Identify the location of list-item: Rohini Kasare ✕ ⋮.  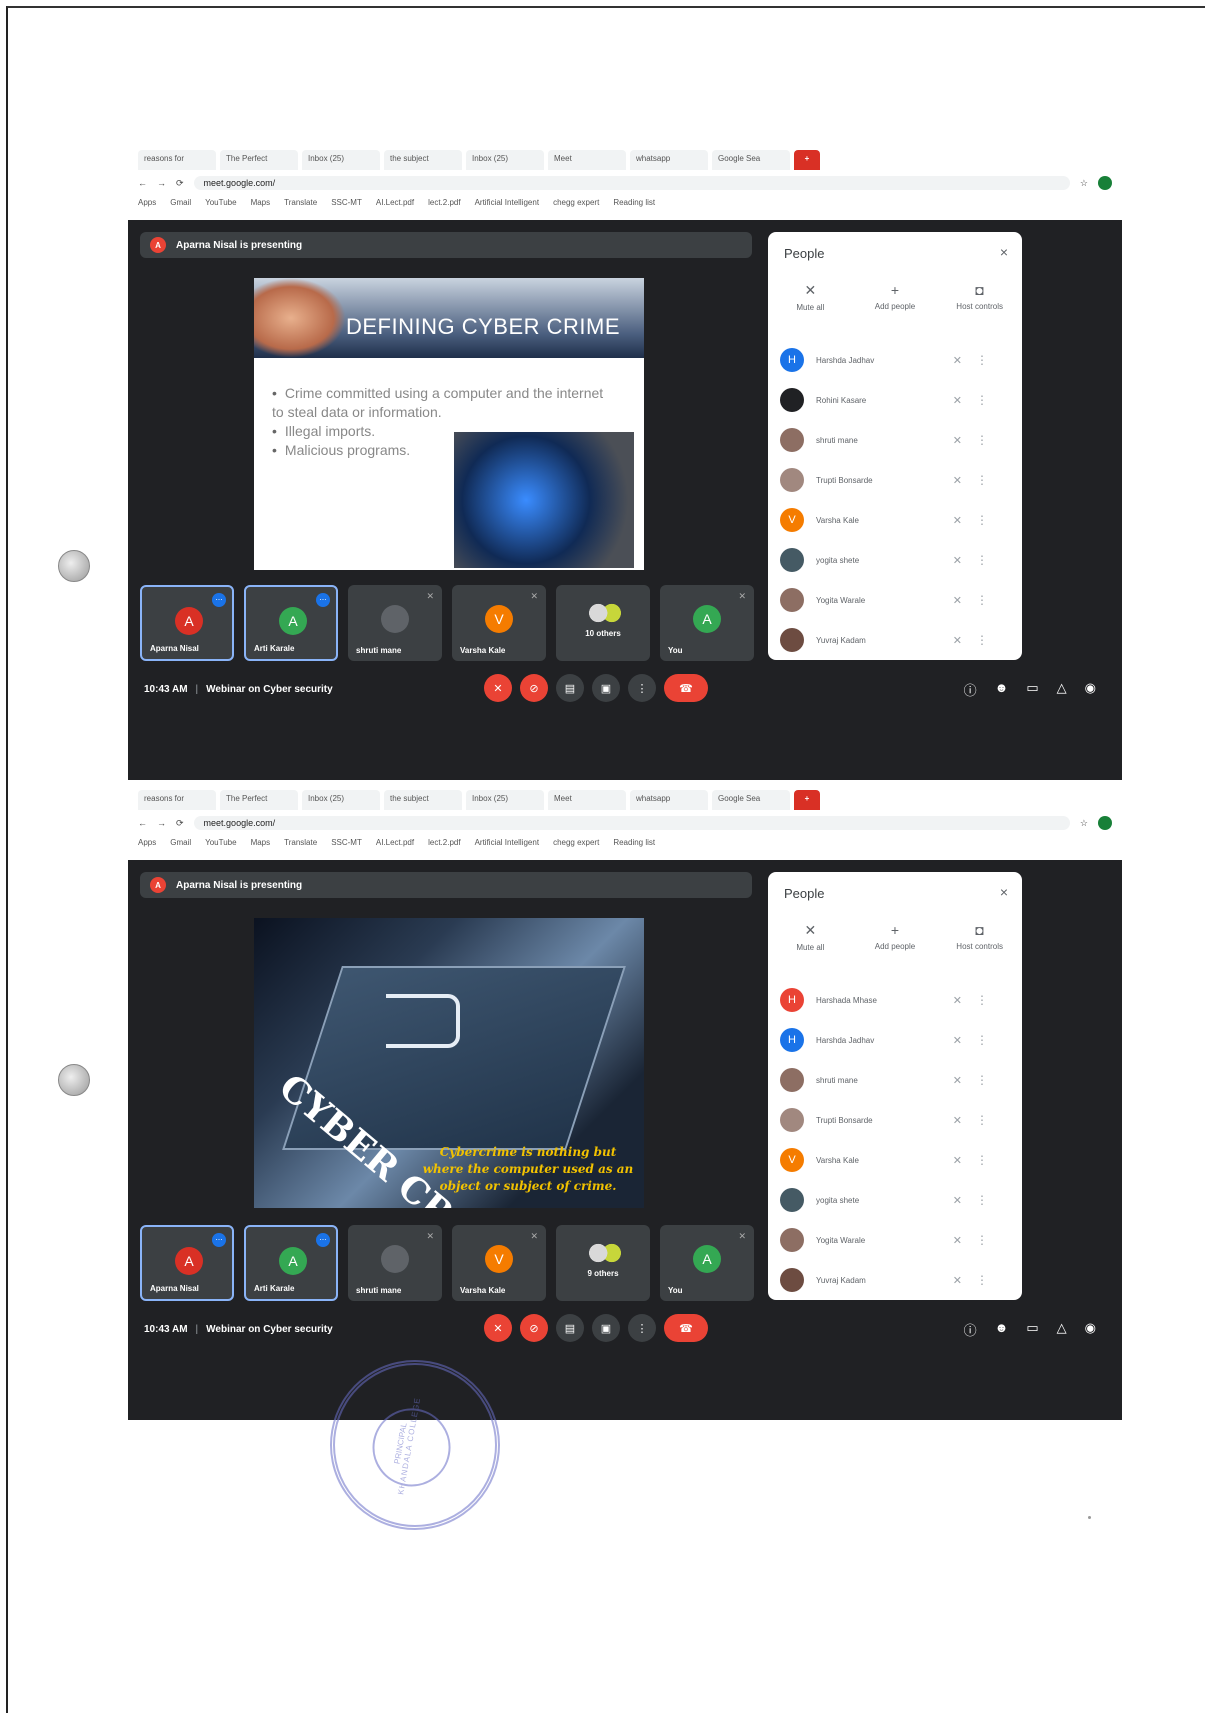
(895, 400).